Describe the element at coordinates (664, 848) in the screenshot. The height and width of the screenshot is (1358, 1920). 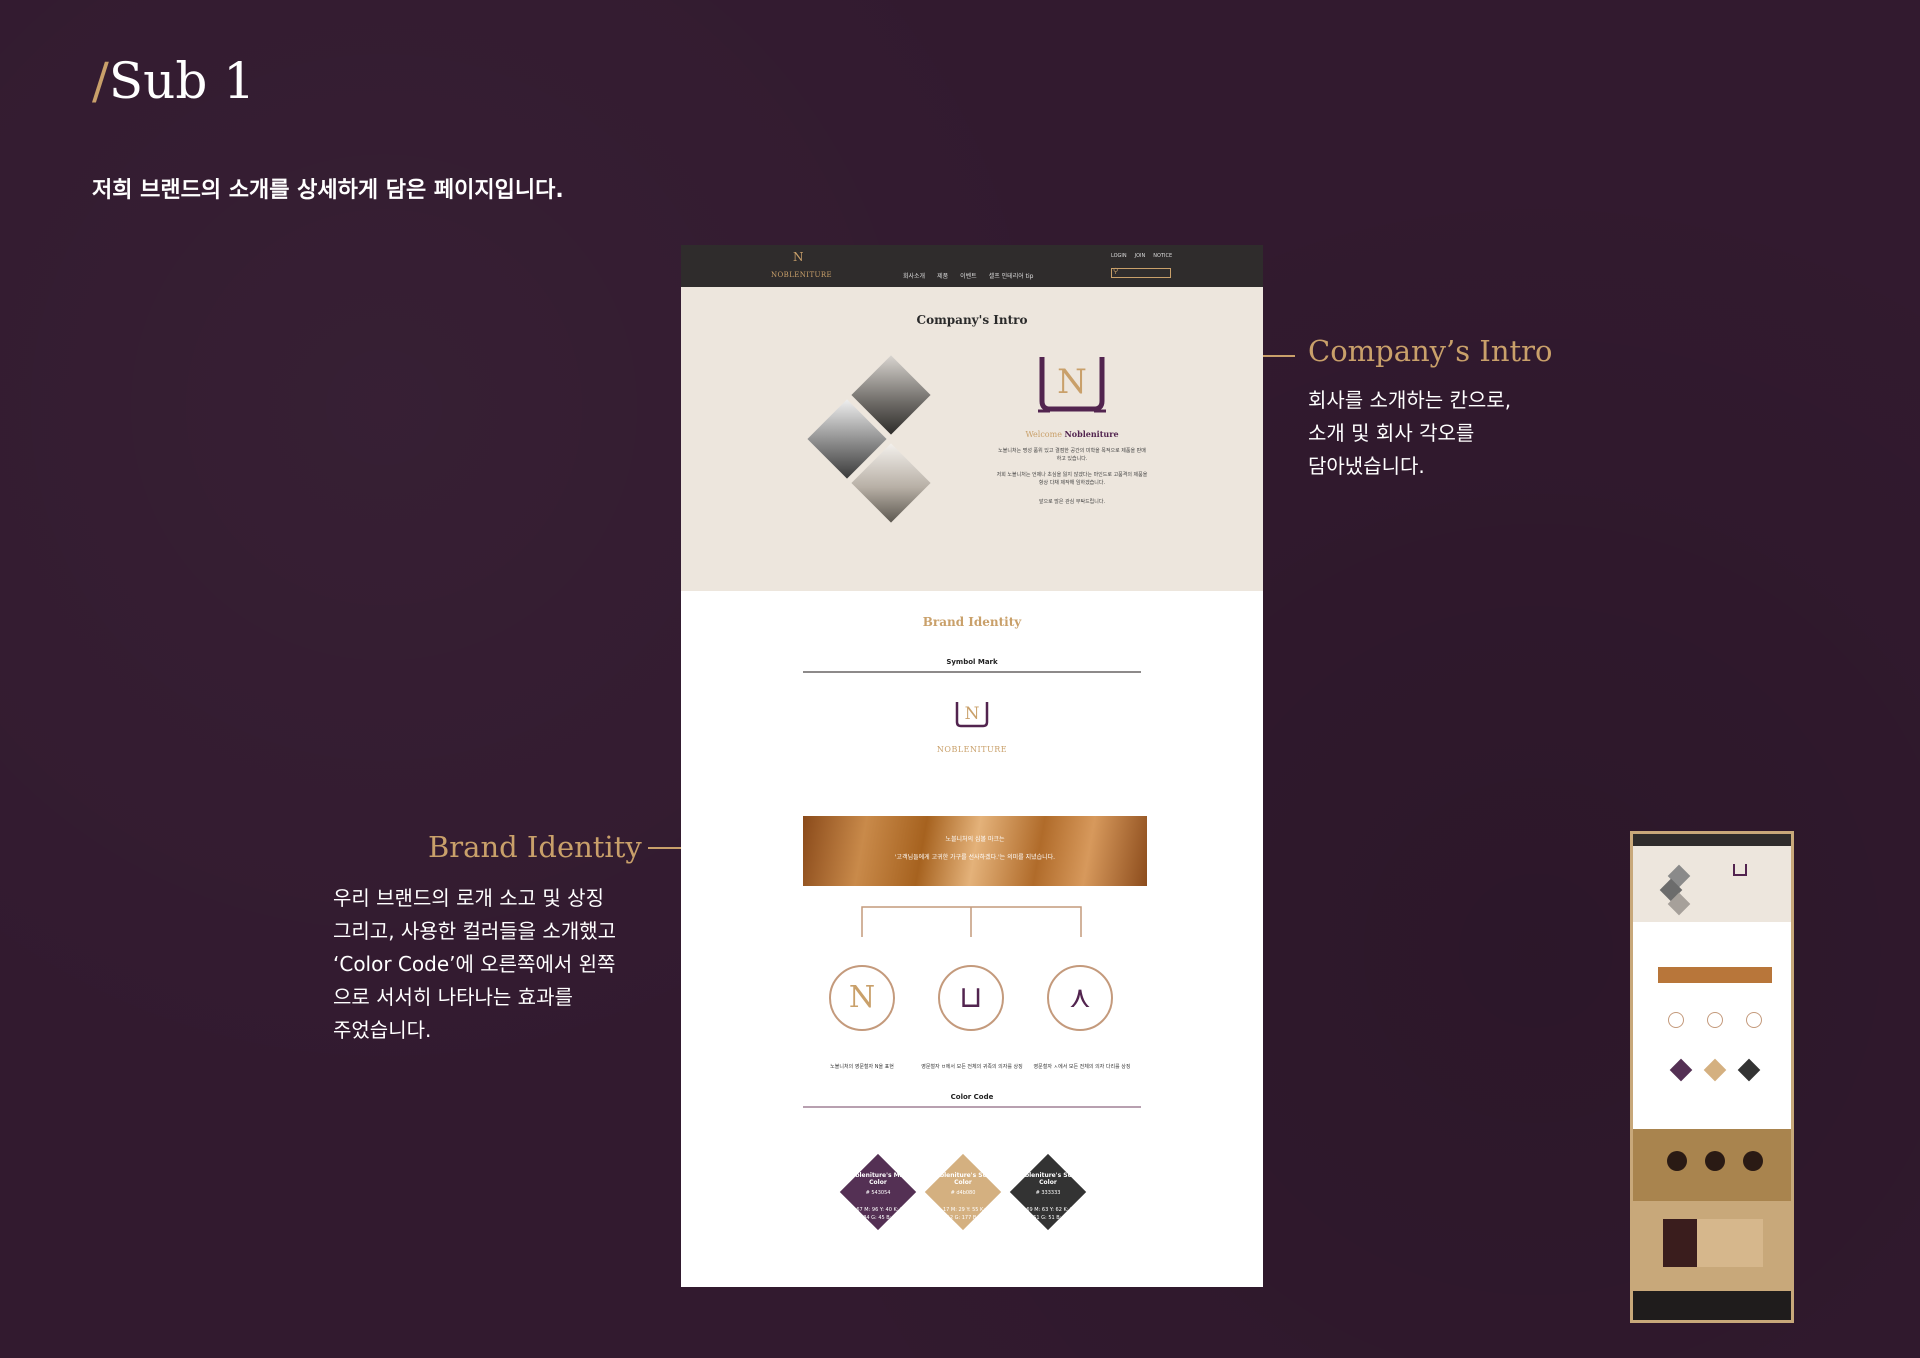
I see `brand-connector-line` at that location.